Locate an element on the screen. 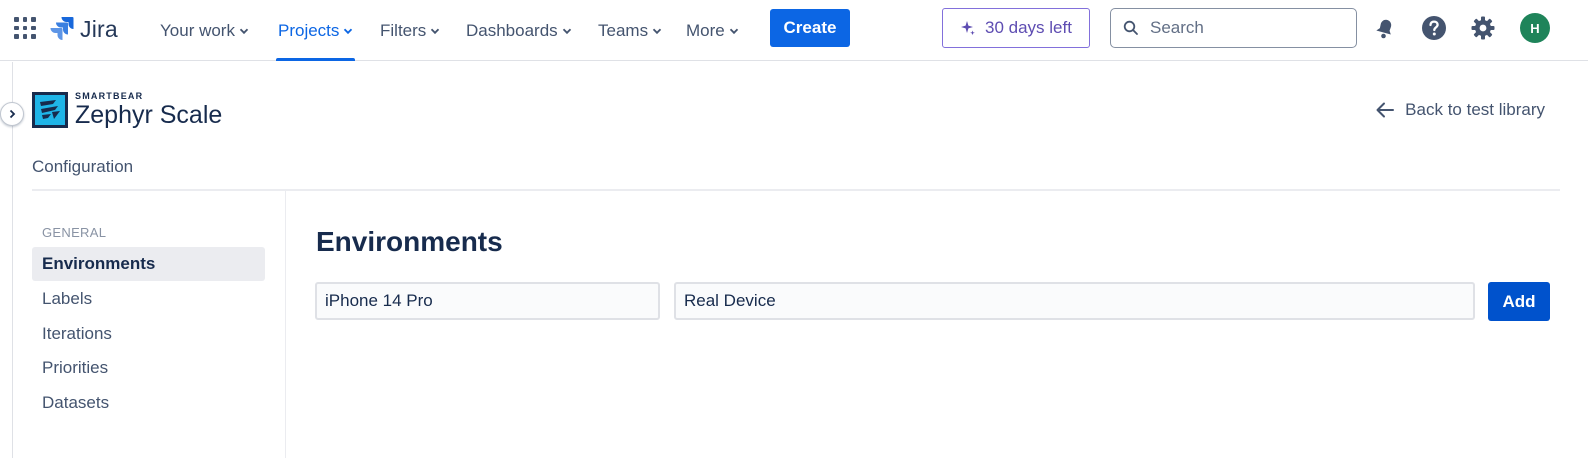 Image resolution: width=1588 pixels, height=458 pixels. search-icon is located at coordinates (1130, 27).